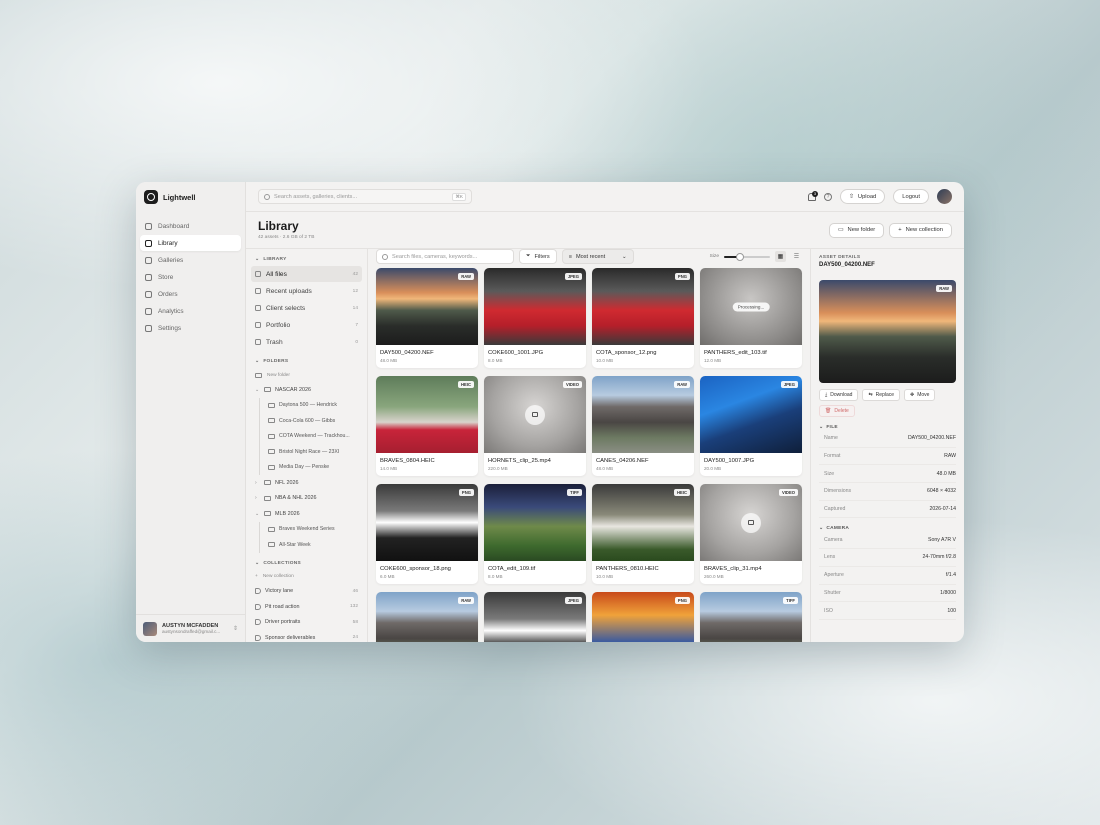 This screenshot has width=1100, height=825. I want to click on asset-card: HEIC PANTHERS_0810.HEIC 10.0 MB, so click(643, 534).